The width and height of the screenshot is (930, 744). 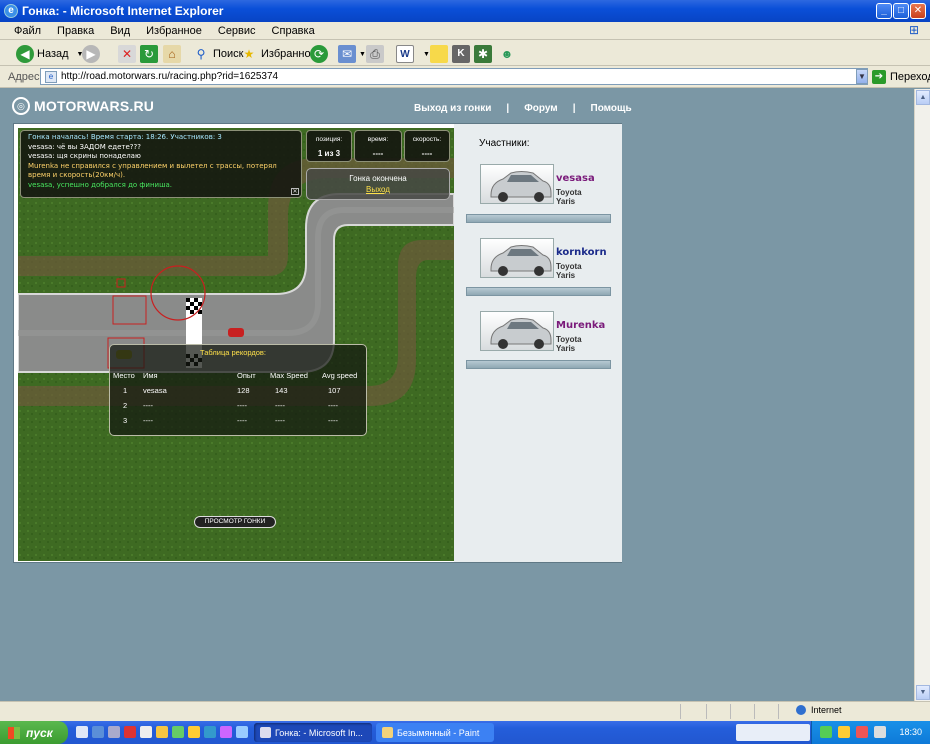 What do you see at coordinates (862, 76) in the screenshot?
I see `address-dropdown-icon: ▼` at bounding box center [862, 76].